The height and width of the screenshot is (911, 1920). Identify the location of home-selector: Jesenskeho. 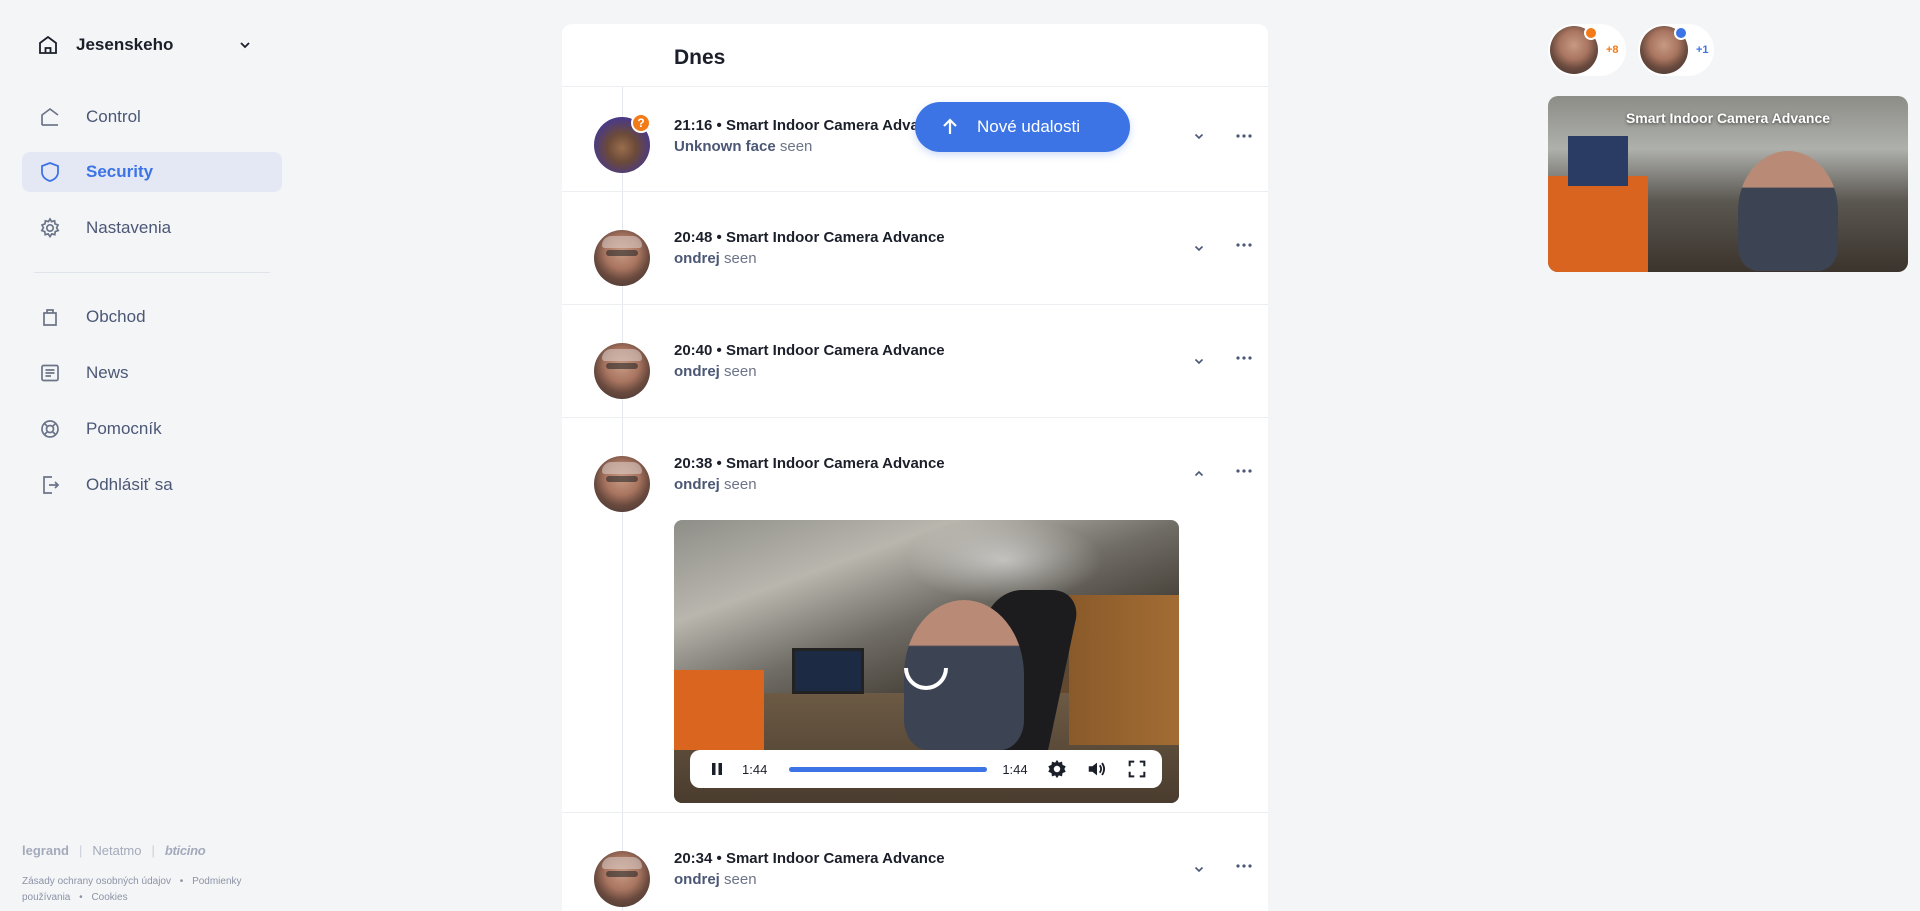
(145, 45).